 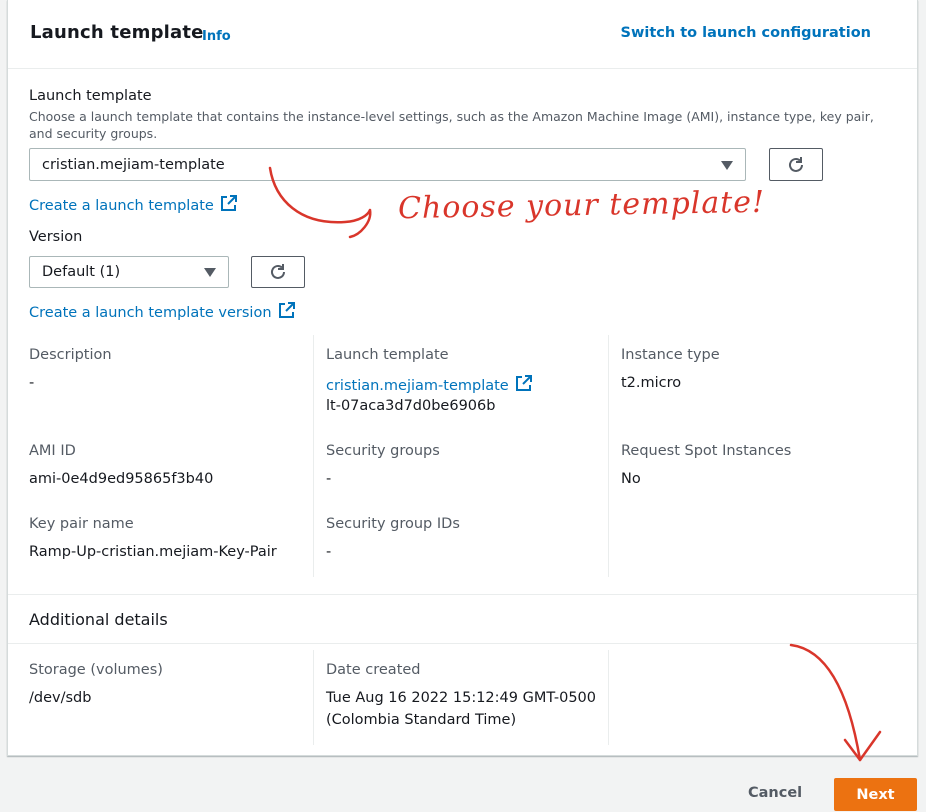 I want to click on security-groups-value: -, so click(x=329, y=479).